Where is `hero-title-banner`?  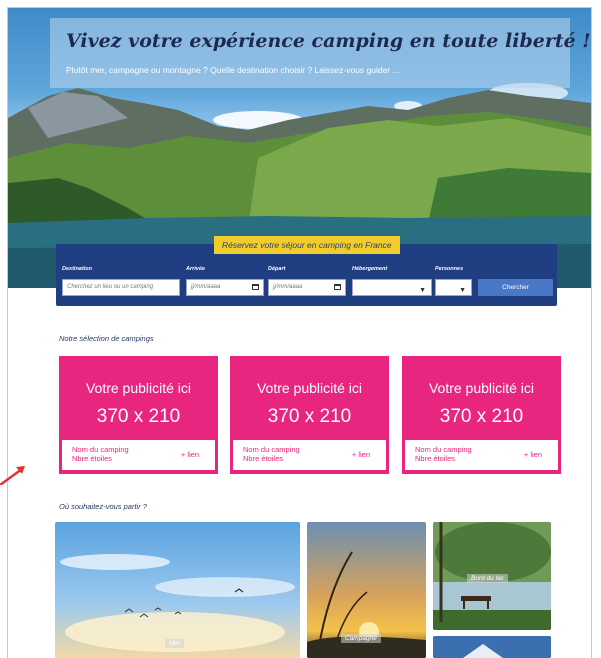 hero-title-banner is located at coordinates (310, 53).